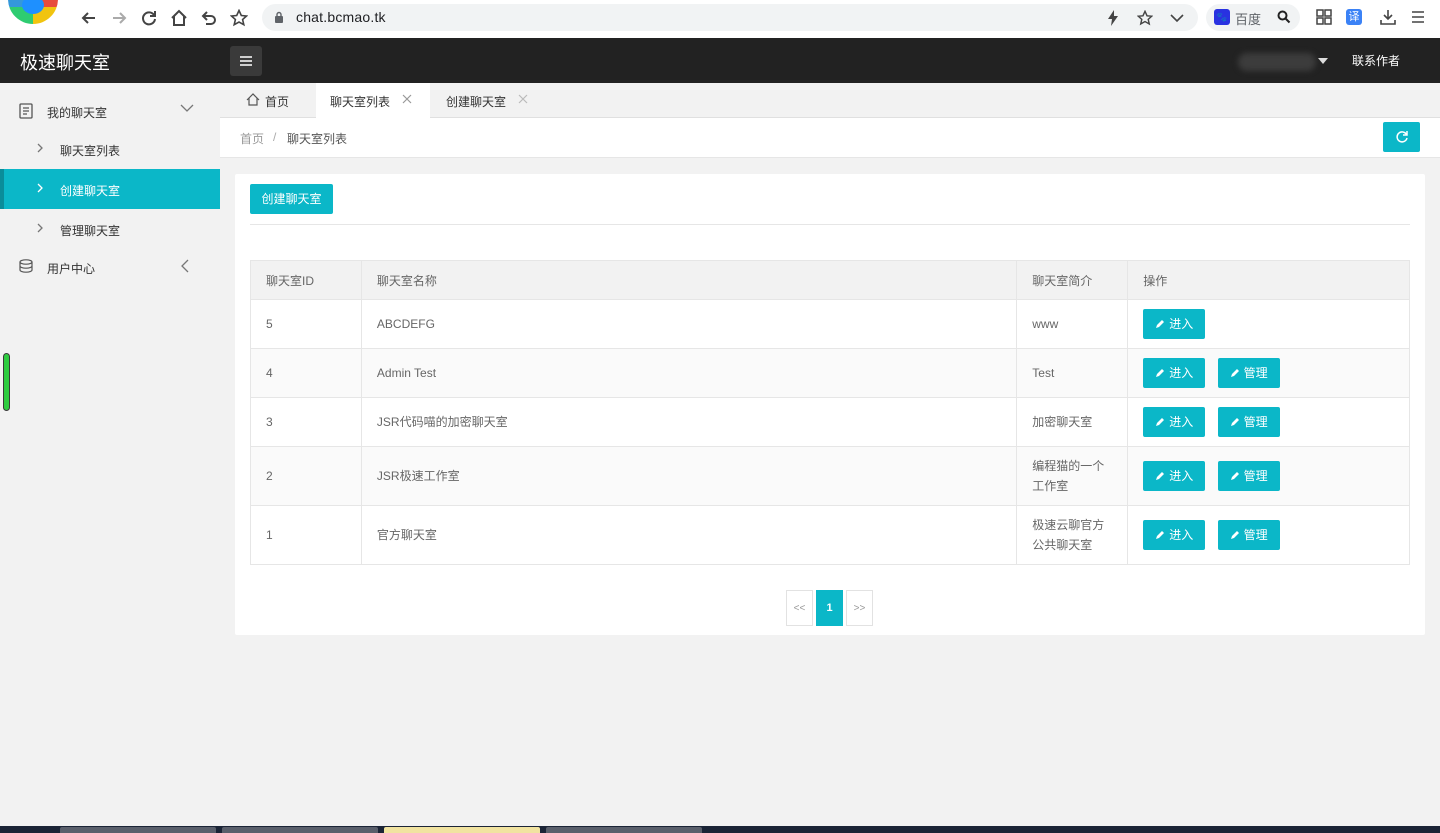 Image resolution: width=1440 pixels, height=833 pixels. What do you see at coordinates (306, 535) in the screenshot?
I see `cell-id: 1` at bounding box center [306, 535].